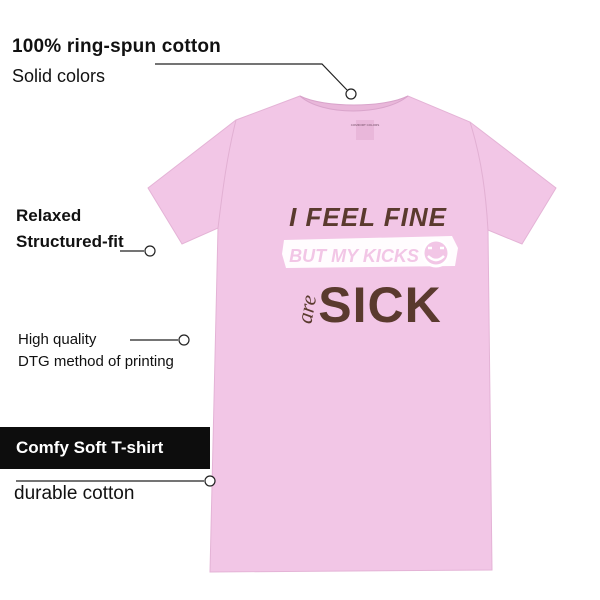  I want to click on smiley-icon, so click(436, 253).